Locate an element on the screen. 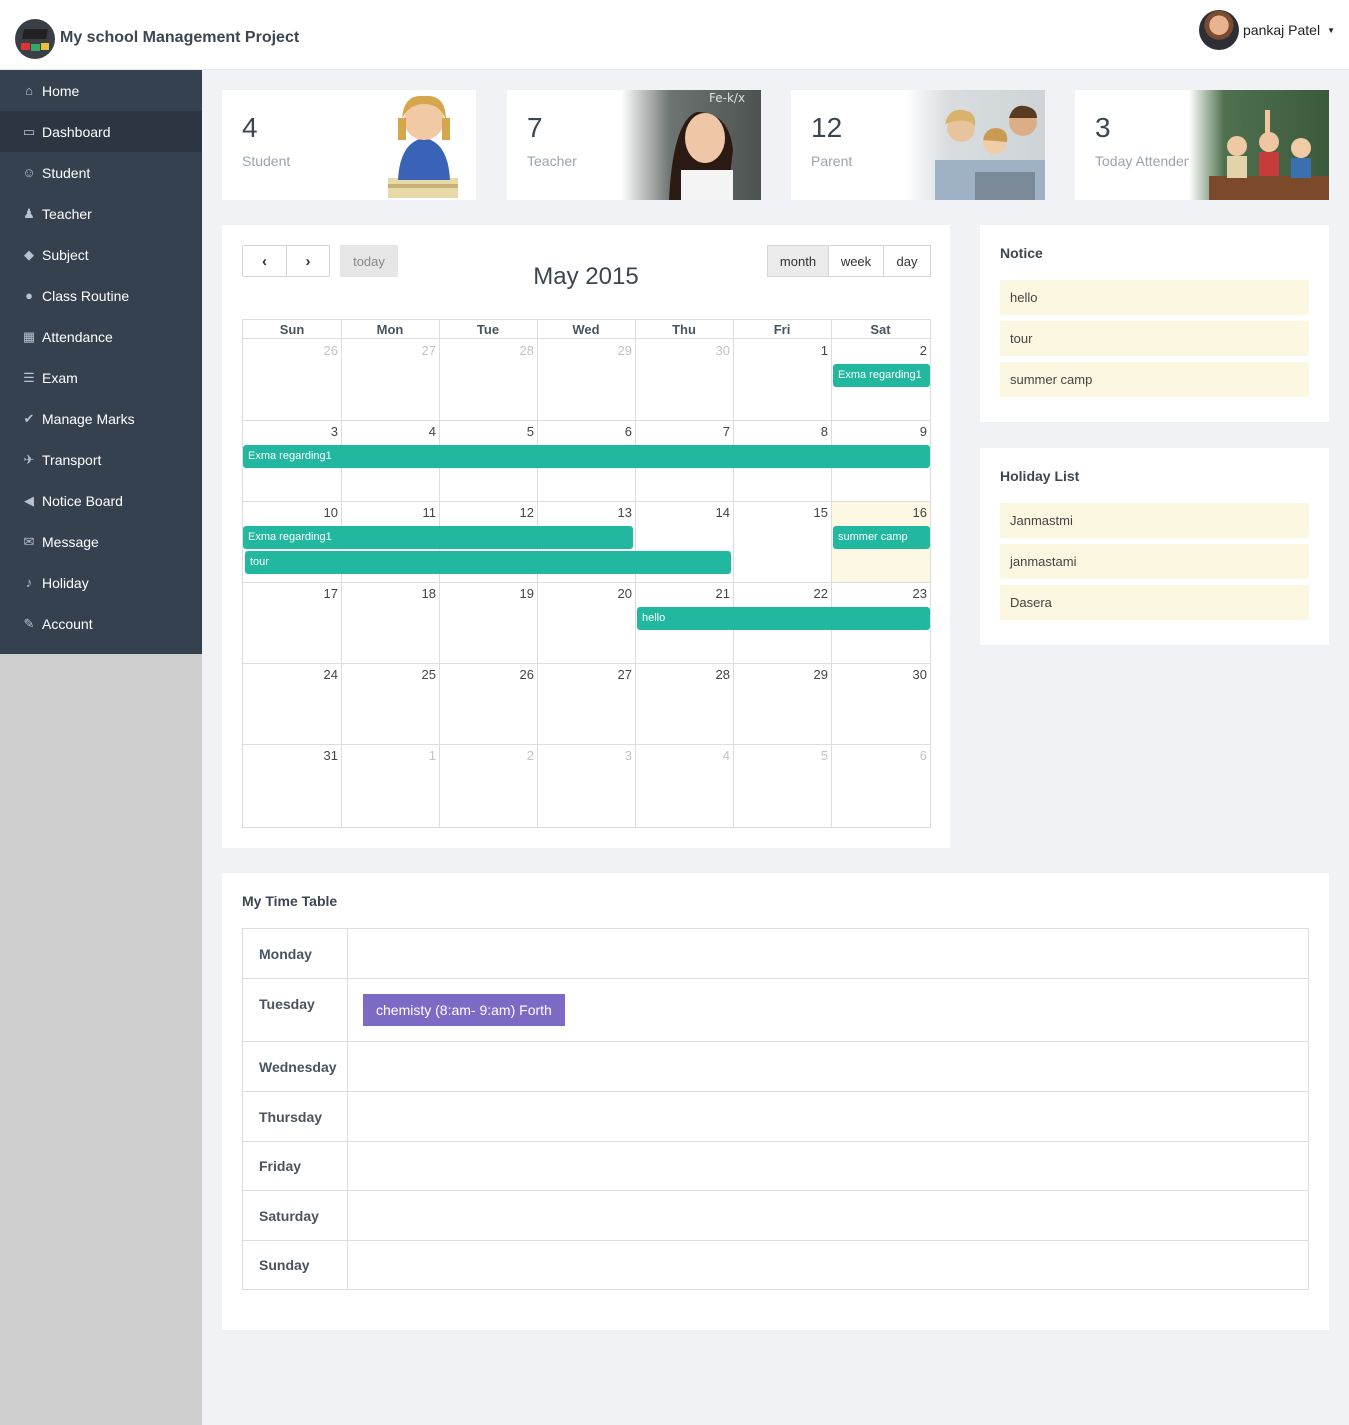 This screenshot has height=1425, width=1349. sidebar-item-home: ⌂ Home is located at coordinates (101, 90).